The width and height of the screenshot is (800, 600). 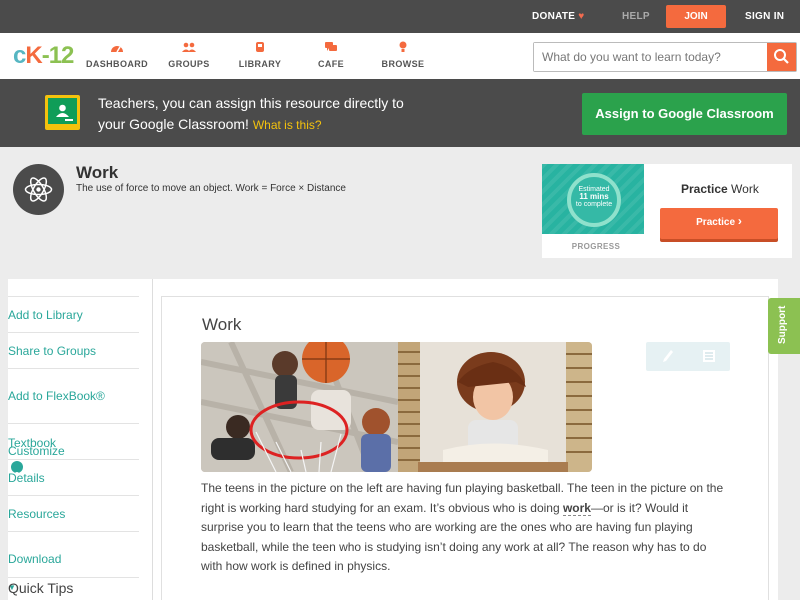 I want to click on quick-tips-heading: Quick Tips, so click(x=73, y=586).